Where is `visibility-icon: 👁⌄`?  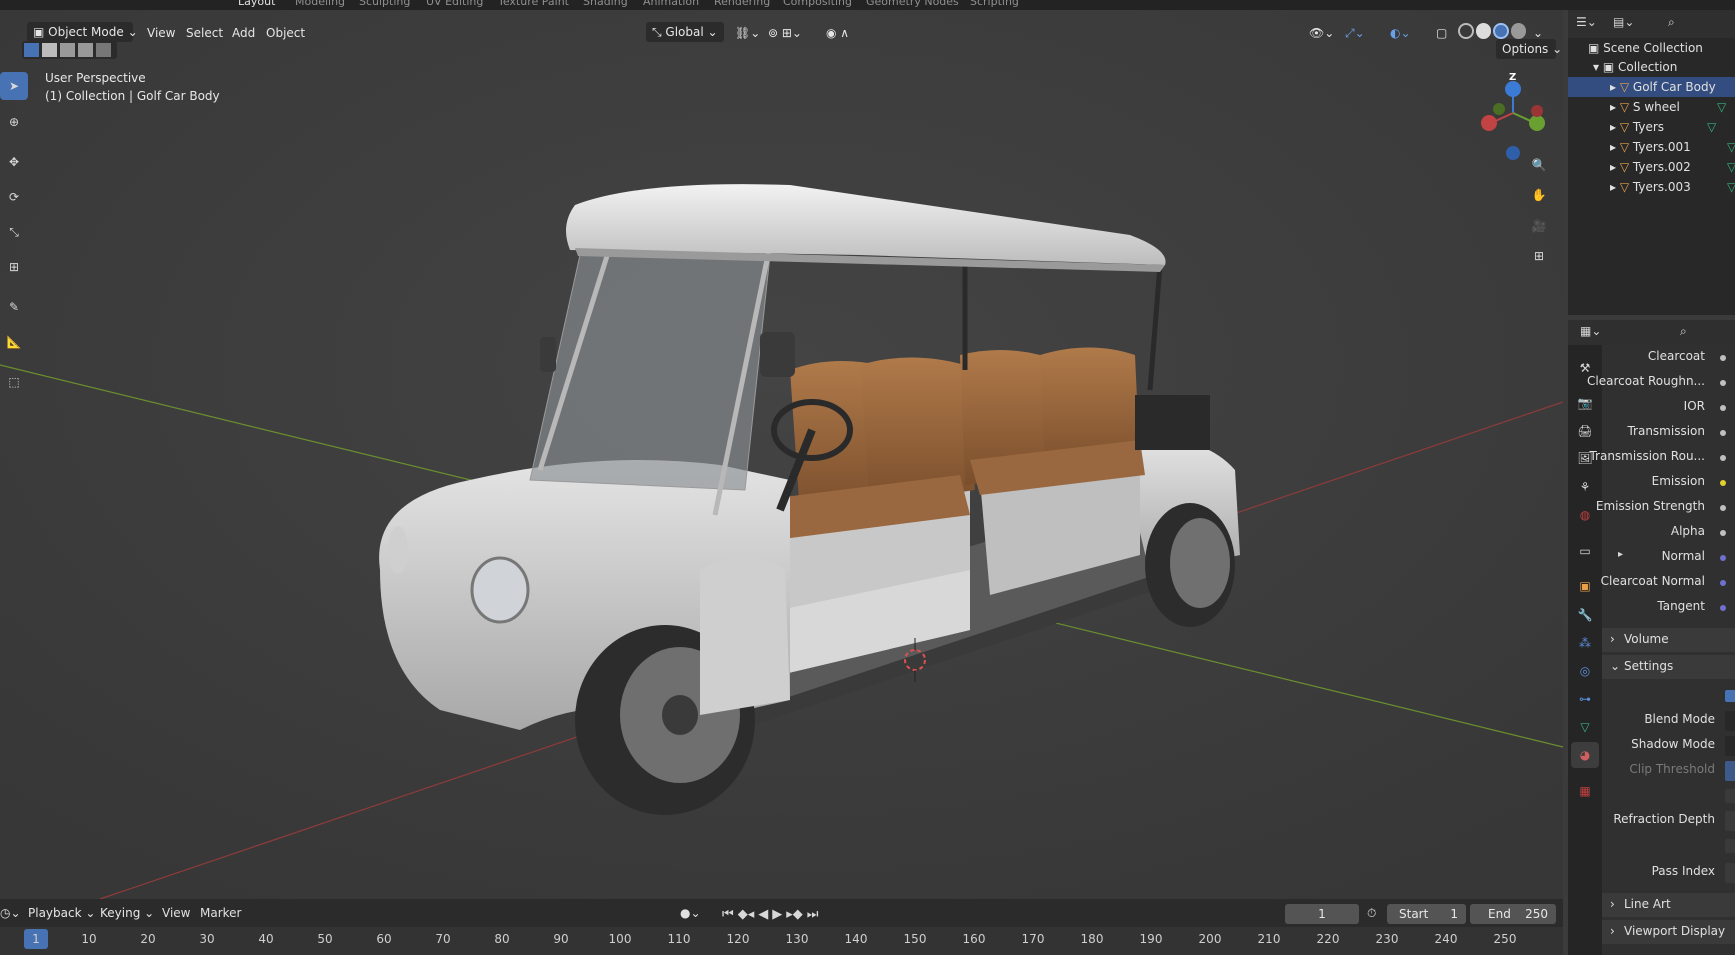
visibility-icon: 👁⌄ is located at coordinates (1321, 33).